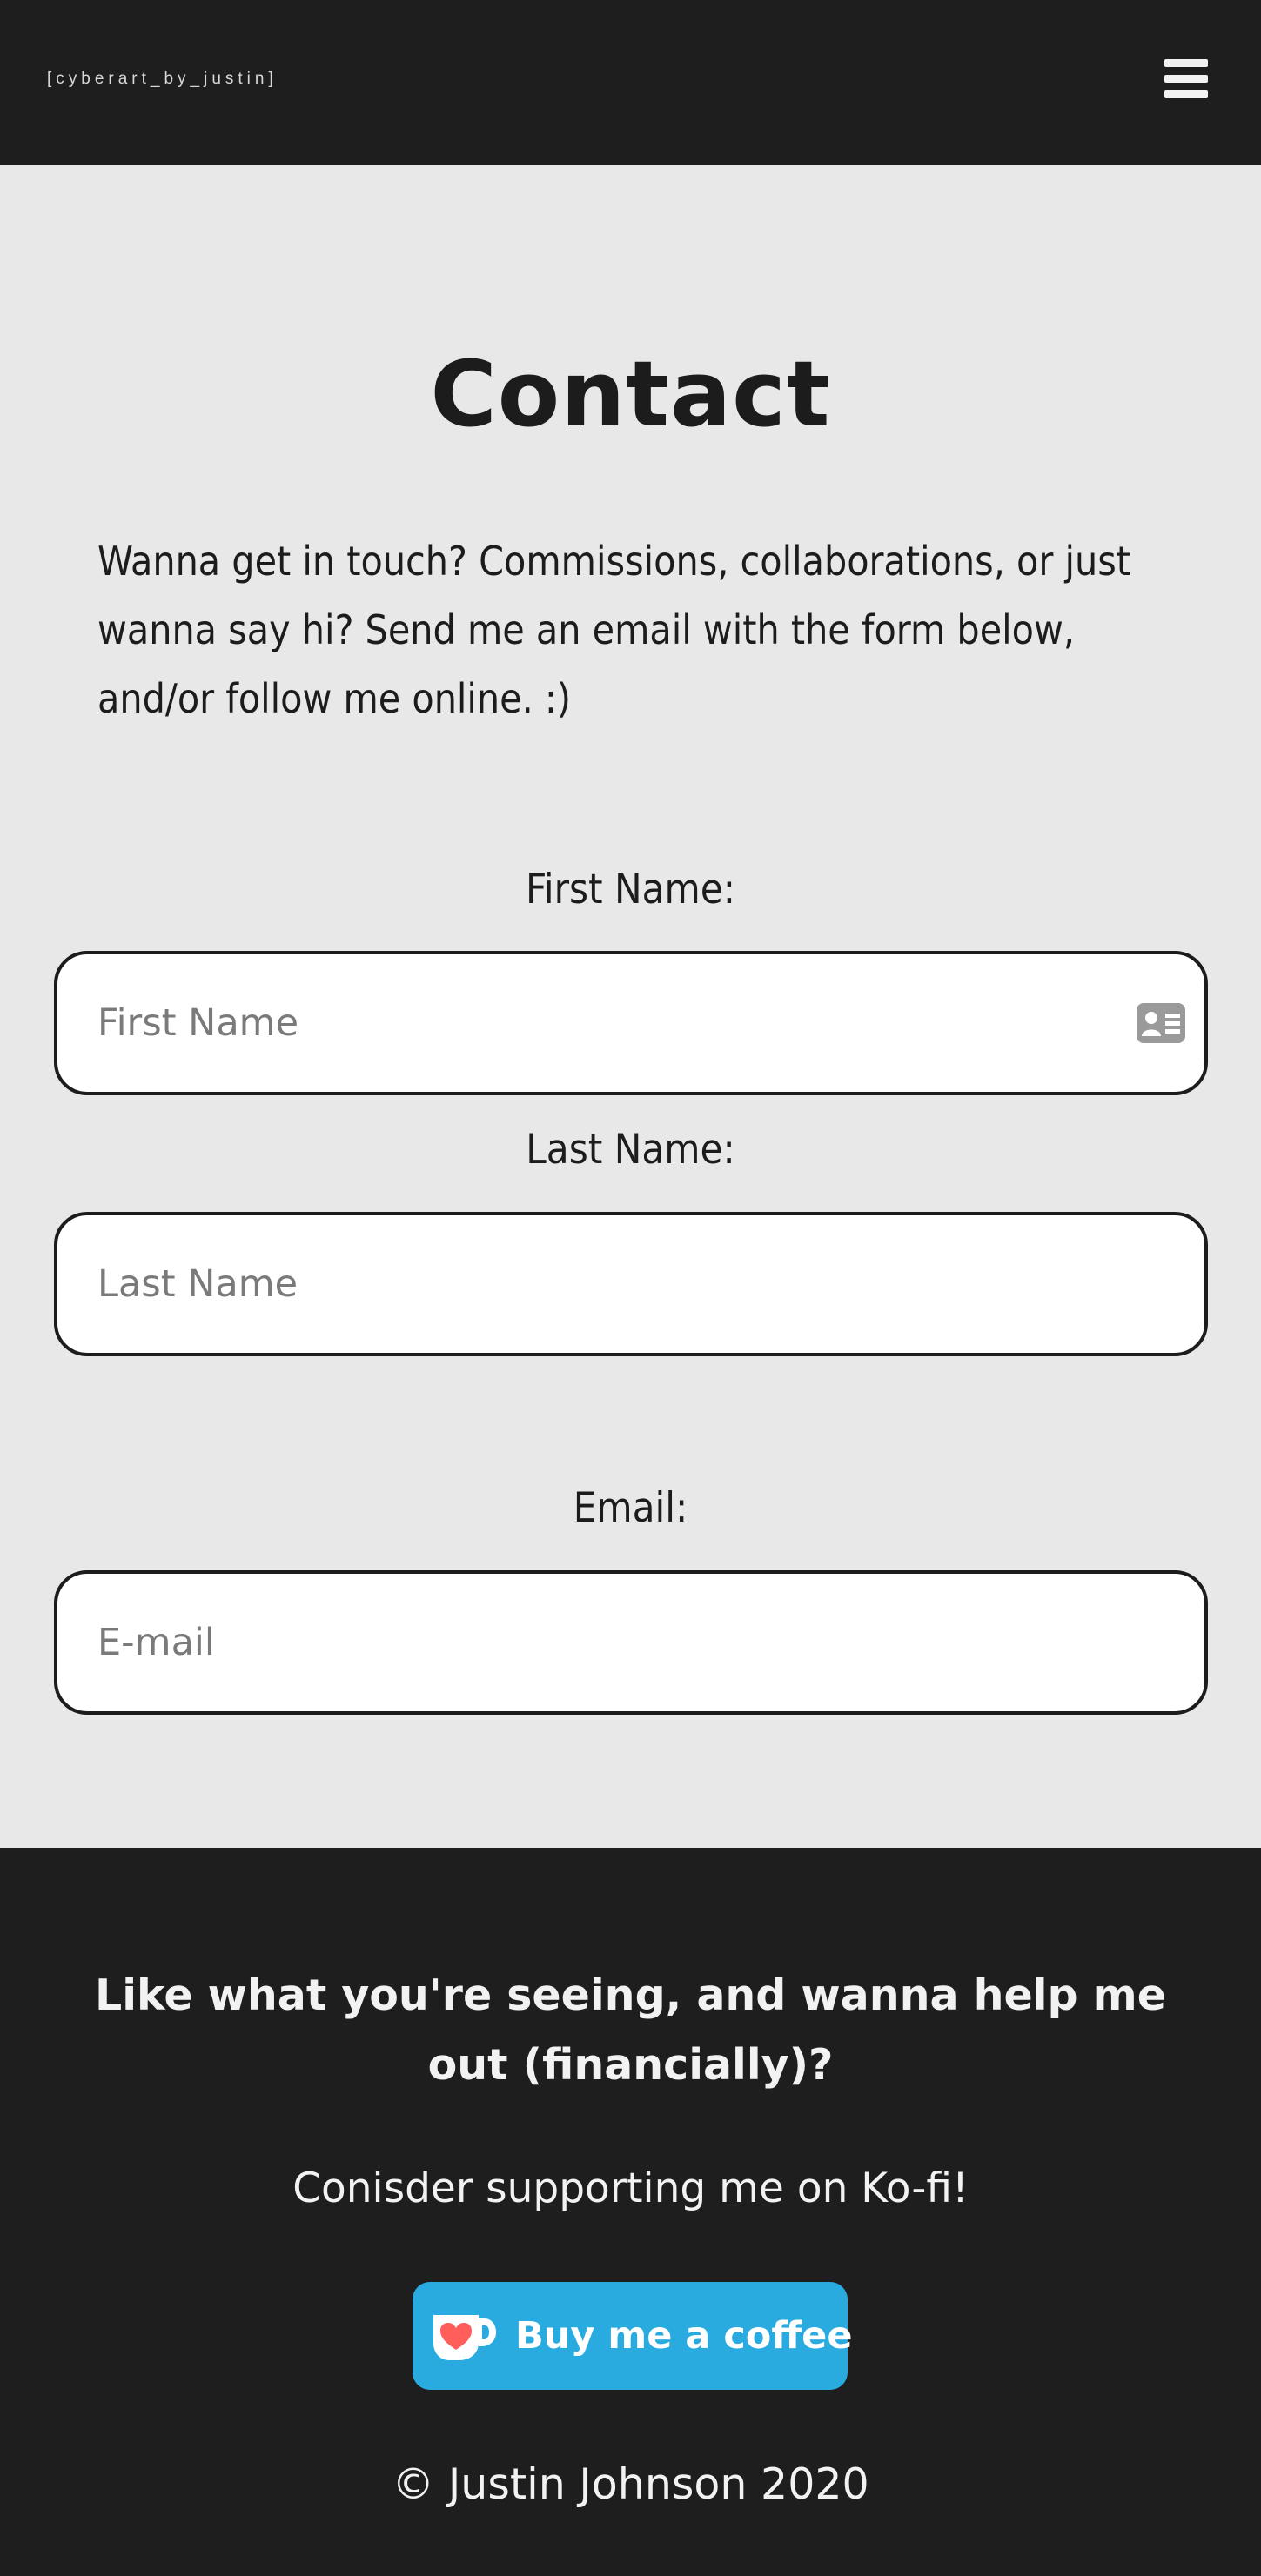  I want to click on last-name-field-wrapper, so click(631, 1284).